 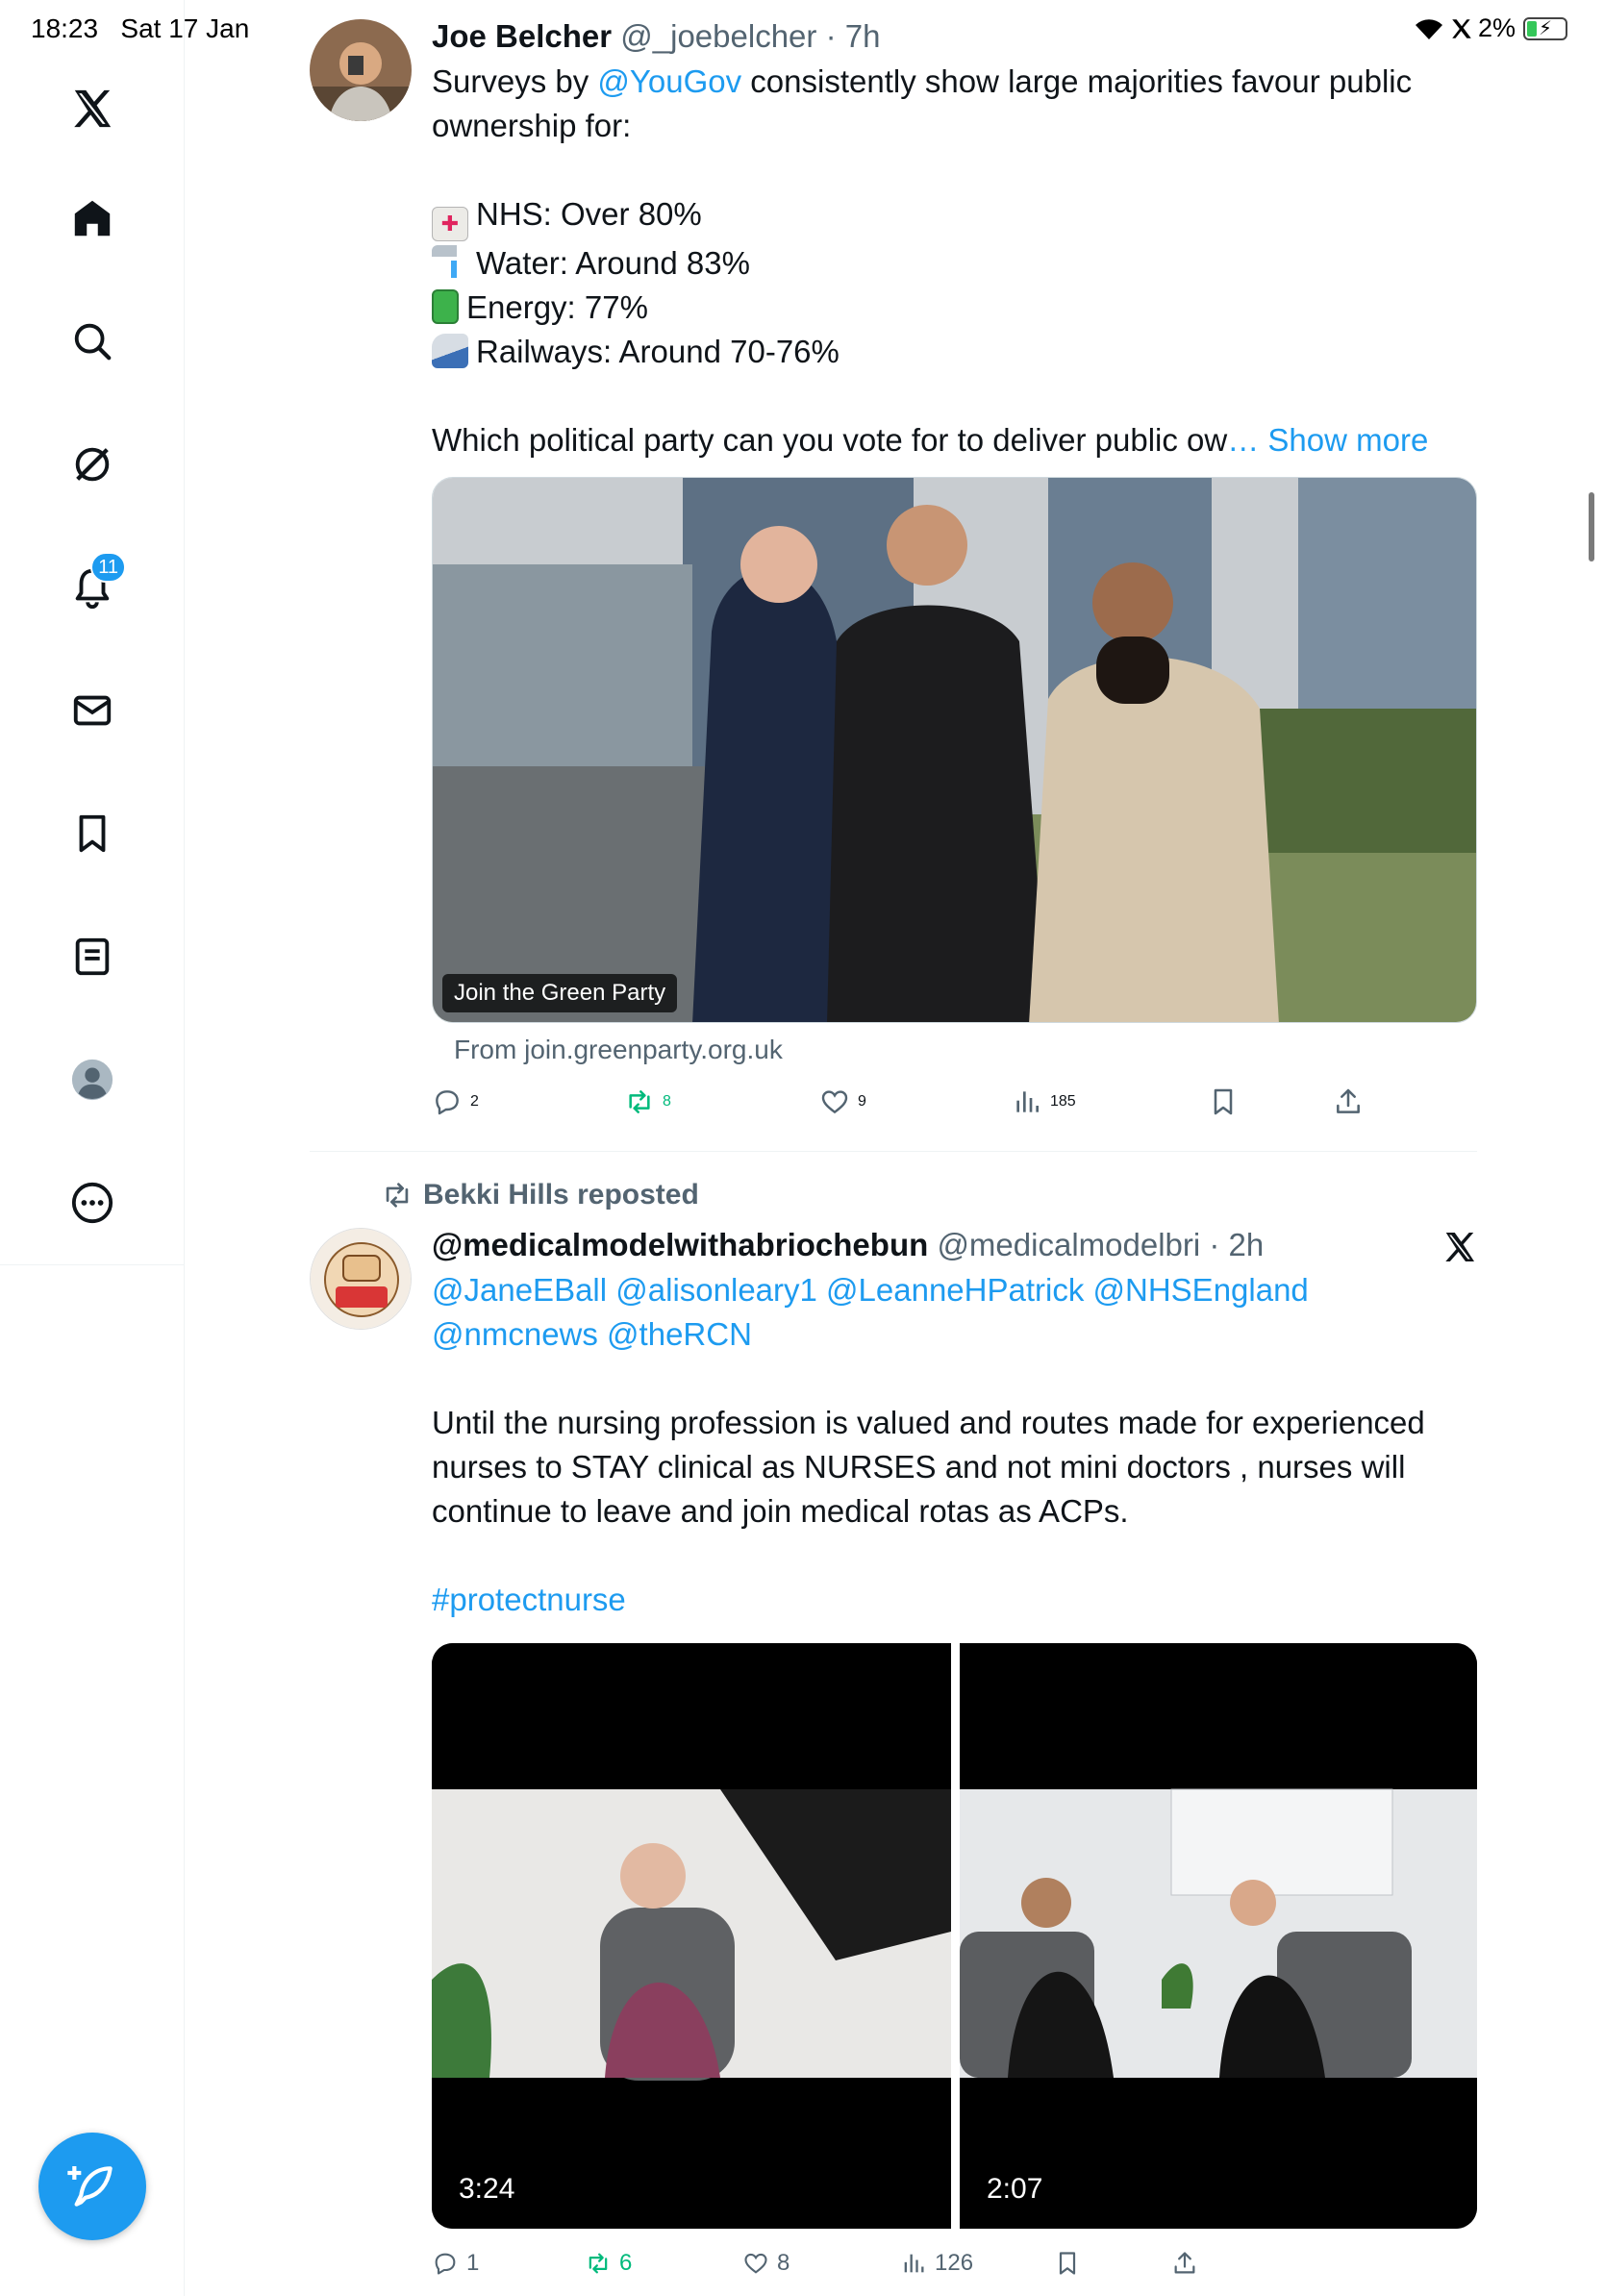 I want to click on battery-icon: ⚡, so click(x=1545, y=28).